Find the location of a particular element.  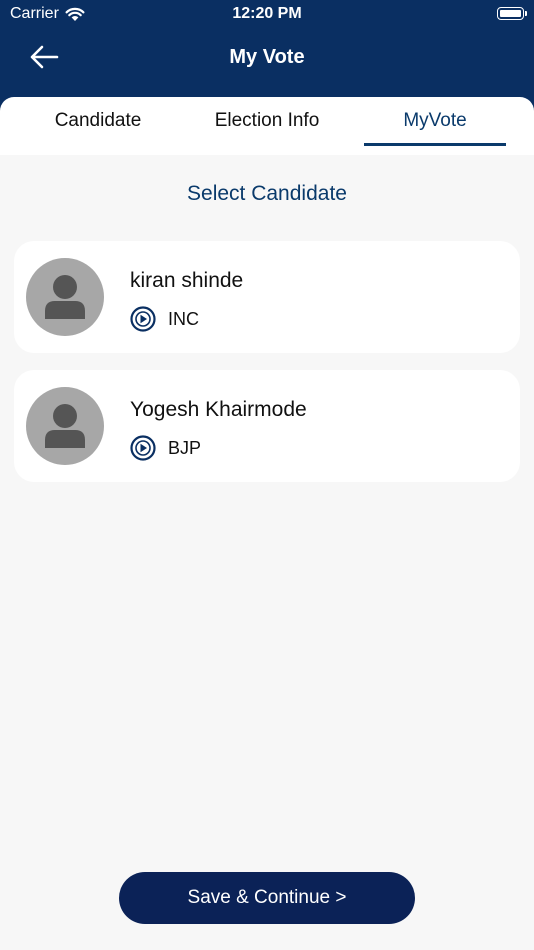

app-header: Carrier 12:20 PM My Vote is located at coordinates (267, 56).